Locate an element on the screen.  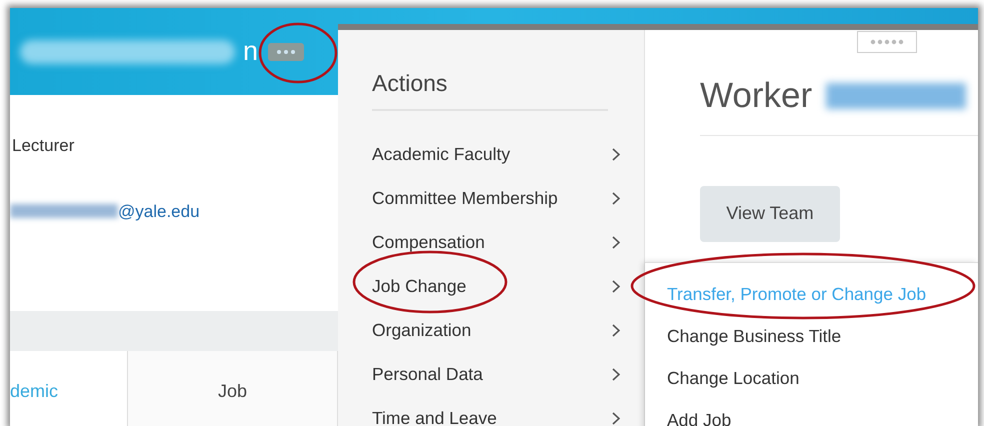
menu-item: Time and Leave is located at coordinates (496, 411).